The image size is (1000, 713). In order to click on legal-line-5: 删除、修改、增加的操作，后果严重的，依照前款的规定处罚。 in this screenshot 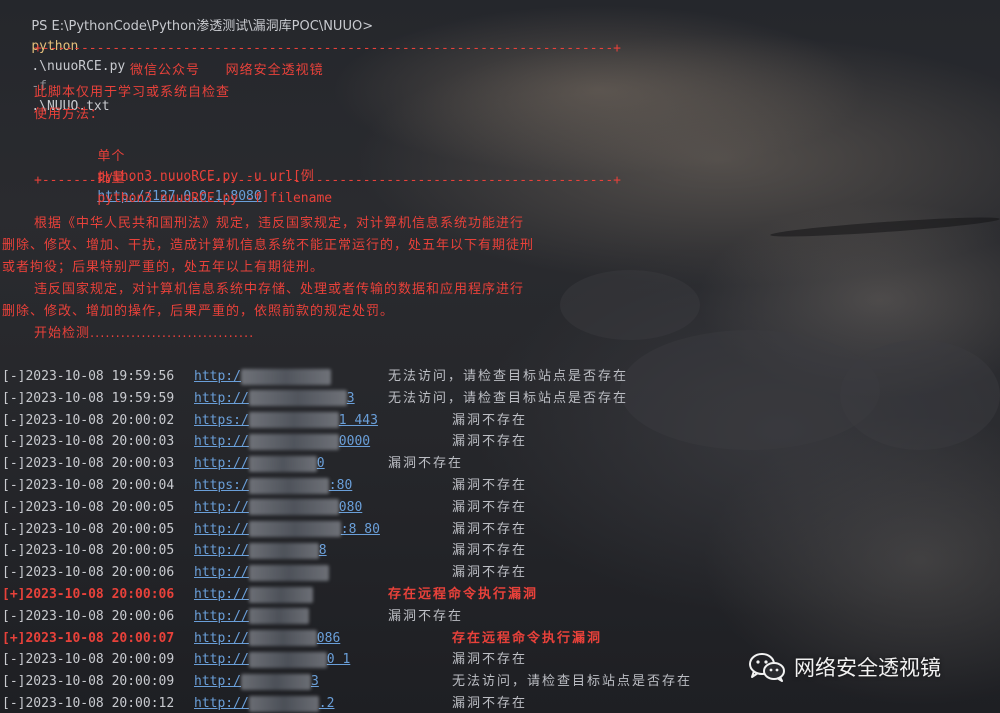, I will do `click(198, 311)`.